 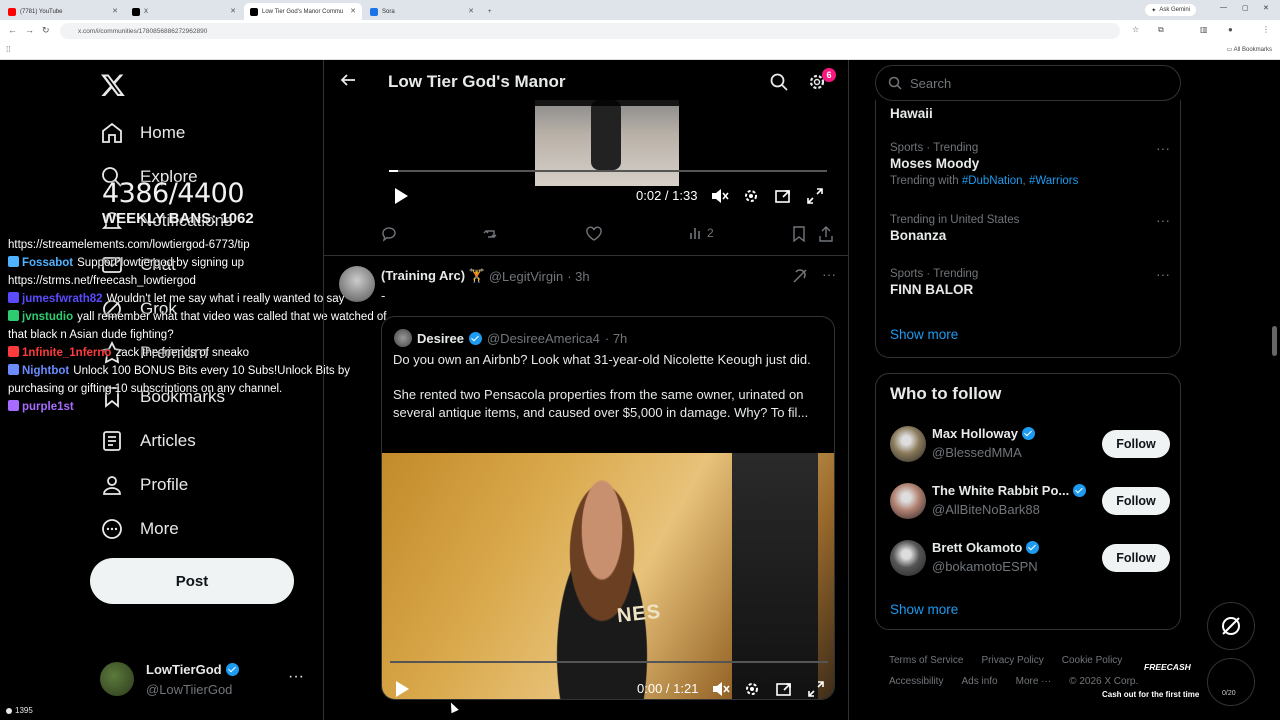 What do you see at coordinates (1053, 181) in the screenshot?
I see `hashtag-link: #Warriors` at bounding box center [1053, 181].